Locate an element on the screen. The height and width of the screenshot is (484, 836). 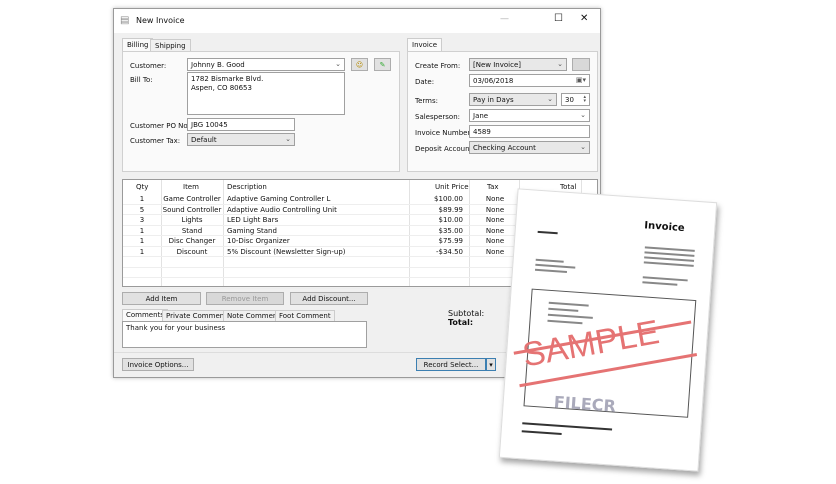
terms-value: Pay in Days is located at coordinates (493, 100).